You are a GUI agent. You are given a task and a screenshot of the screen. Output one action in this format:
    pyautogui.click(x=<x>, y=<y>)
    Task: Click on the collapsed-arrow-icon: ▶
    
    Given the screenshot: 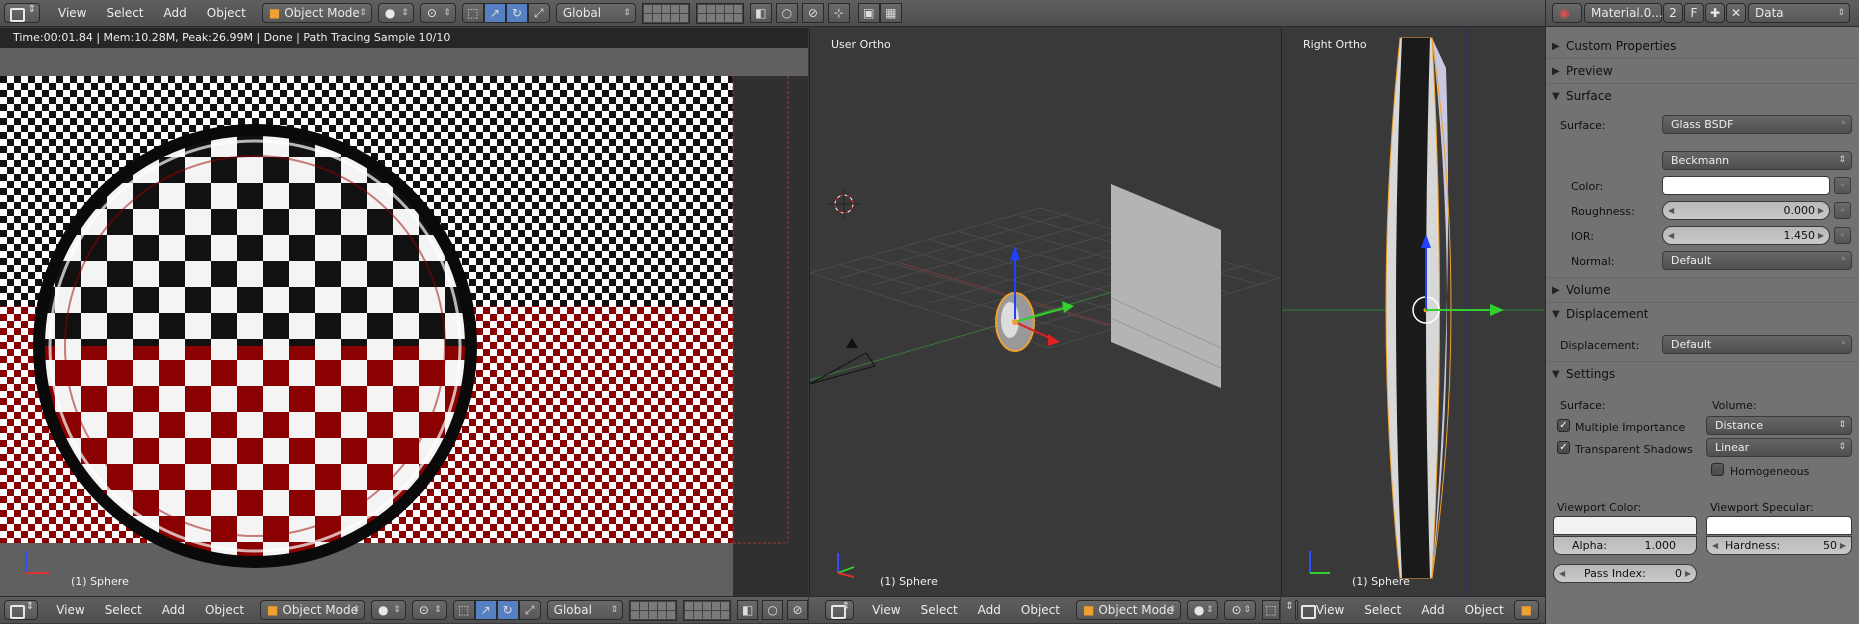 What is the action you would take?
    pyautogui.click(x=1556, y=71)
    